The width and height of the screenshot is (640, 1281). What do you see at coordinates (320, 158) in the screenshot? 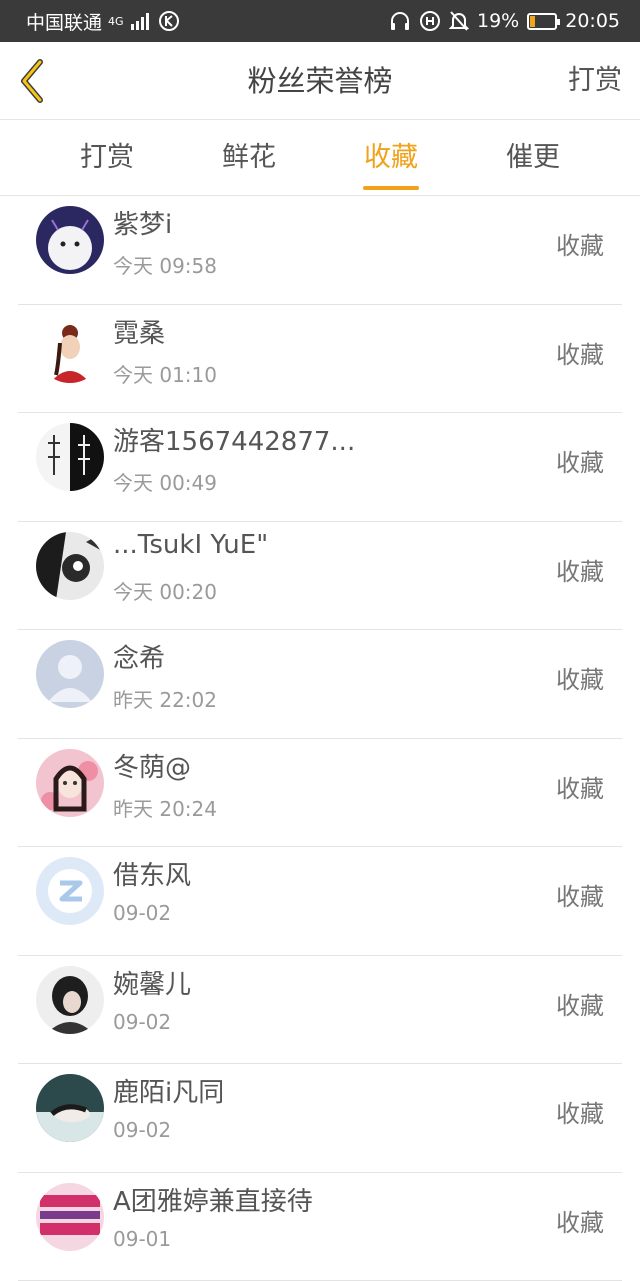
I see `tab-bar: 打赏 鲜花 收藏 催更` at bounding box center [320, 158].